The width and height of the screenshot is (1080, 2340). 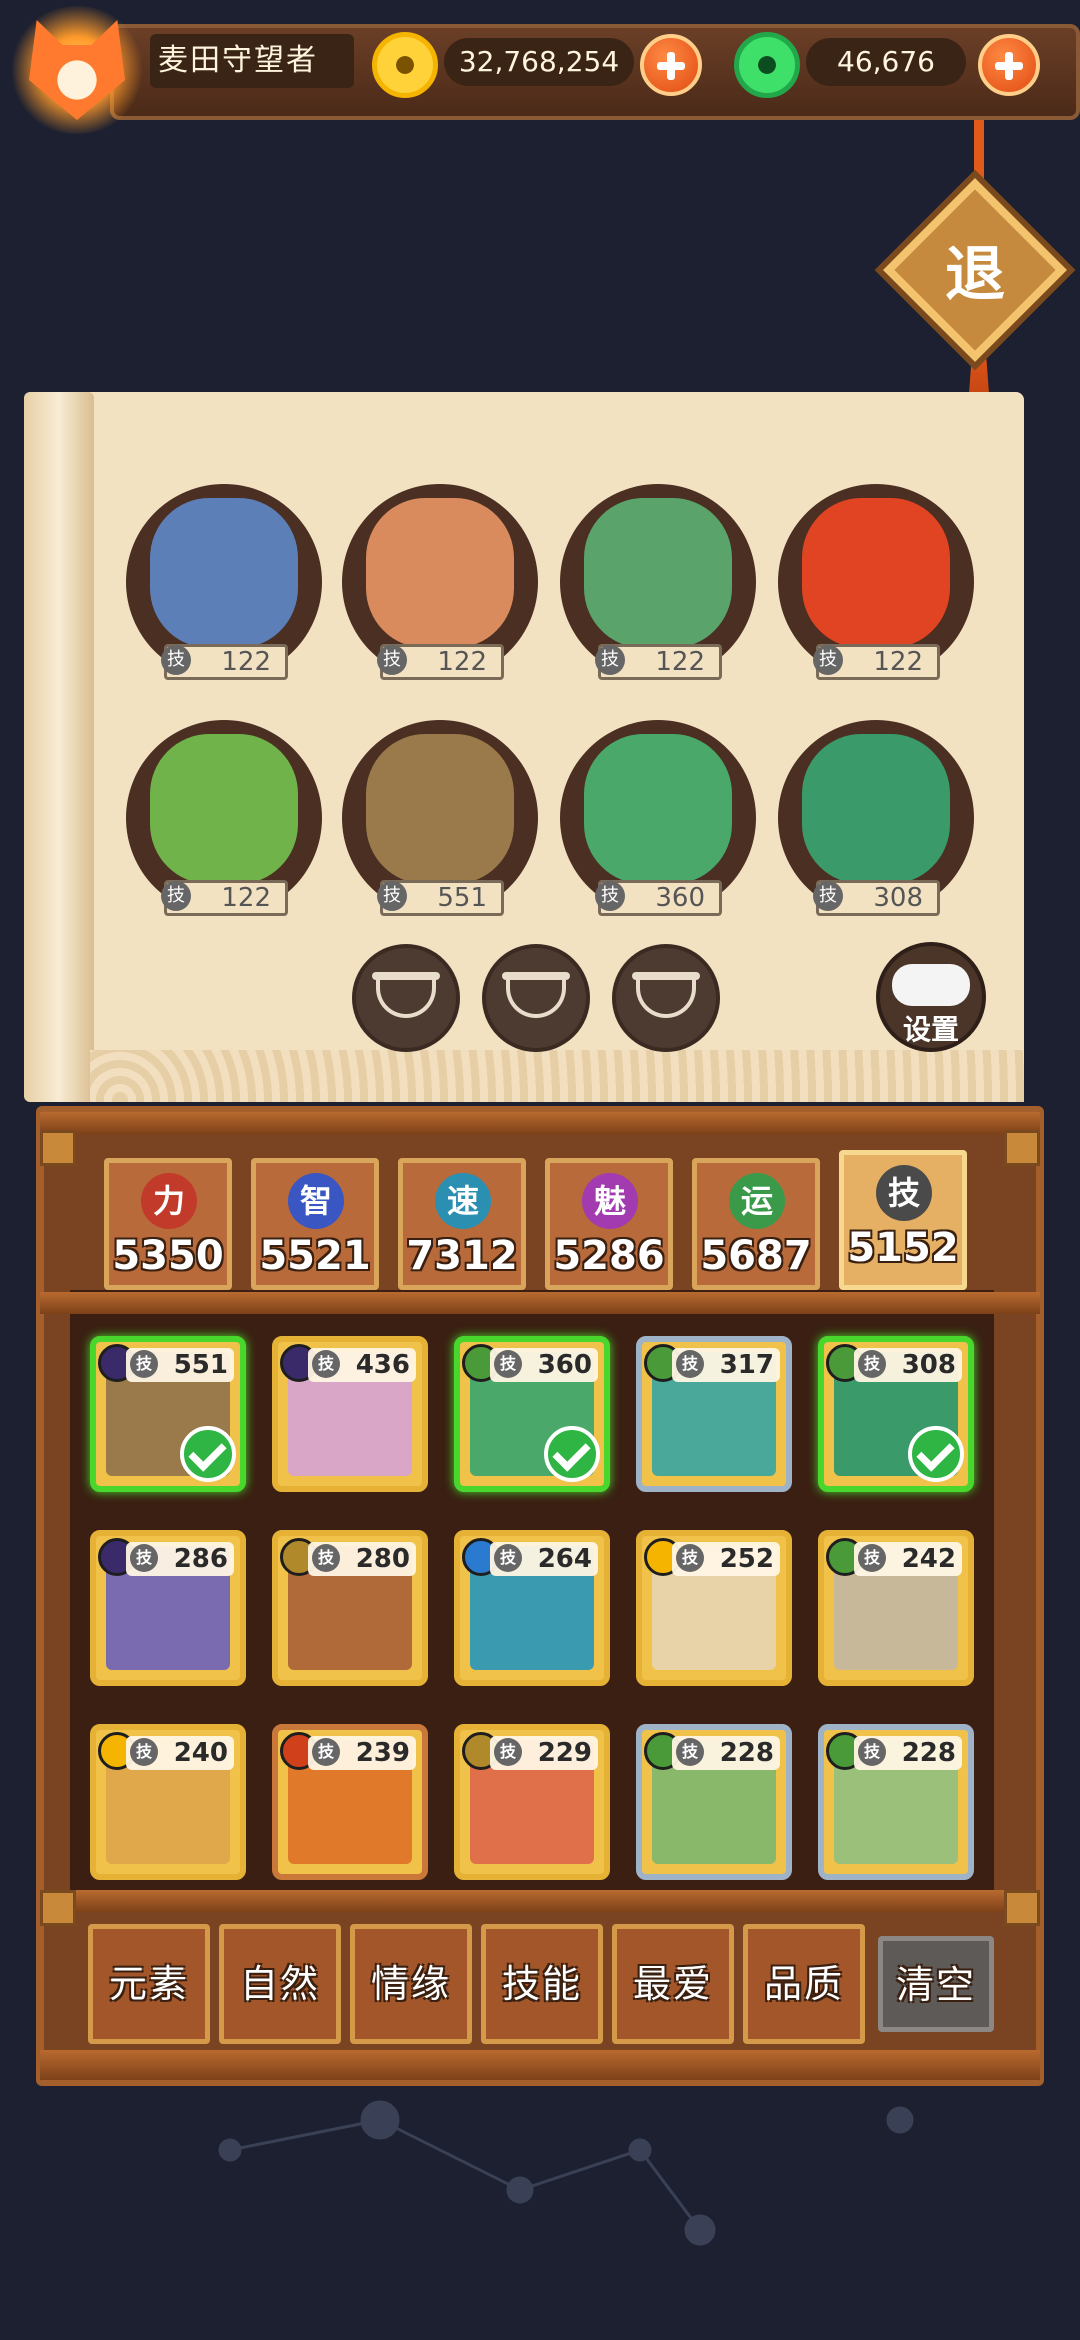 I want to click on hero-power-tag: 技 436, so click(x=362, y=1365).